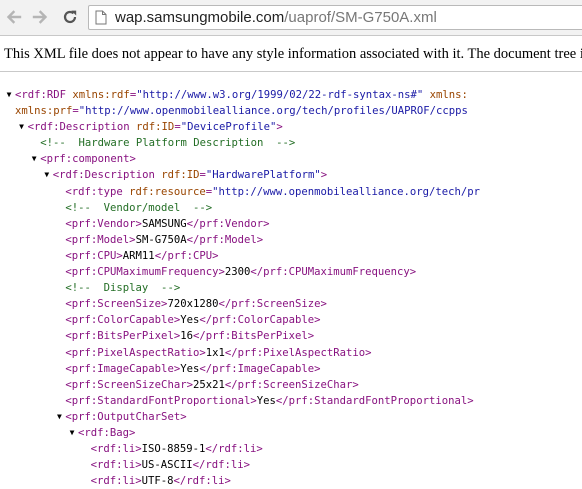 The height and width of the screenshot is (489, 582). I want to click on xml-line-text: <prf:BitsPerPixel>16</prf:BitsPerPixel>, so click(189, 336).